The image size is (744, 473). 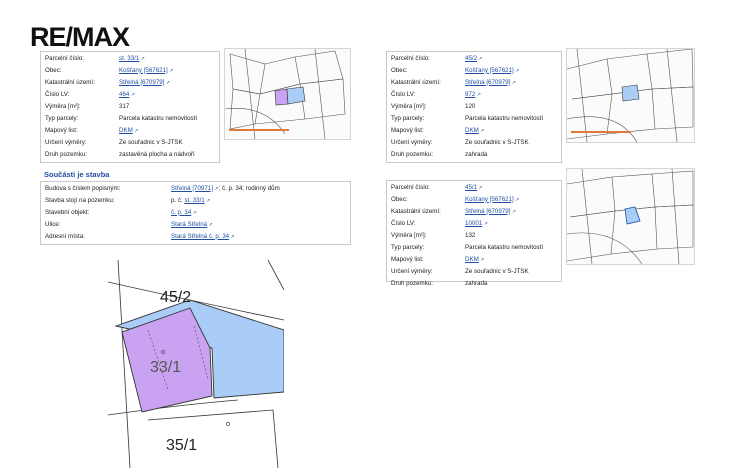 I want to click on info-link: 464, so click(x=124, y=94).